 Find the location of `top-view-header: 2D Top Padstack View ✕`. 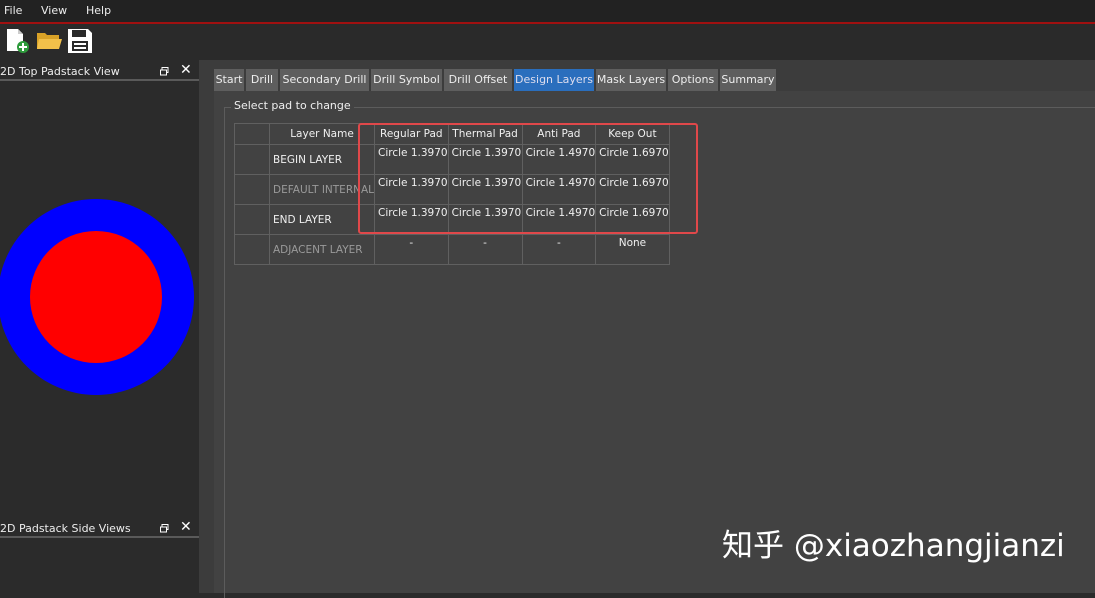

top-view-header: 2D Top Padstack View ✕ is located at coordinates (99, 71).